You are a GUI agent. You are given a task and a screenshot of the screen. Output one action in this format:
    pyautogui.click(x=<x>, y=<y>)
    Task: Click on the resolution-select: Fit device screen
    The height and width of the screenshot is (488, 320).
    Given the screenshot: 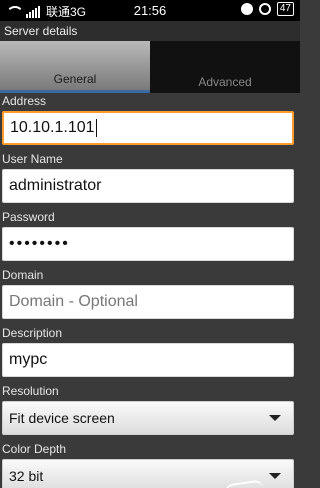 What is the action you would take?
    pyautogui.click(x=148, y=418)
    